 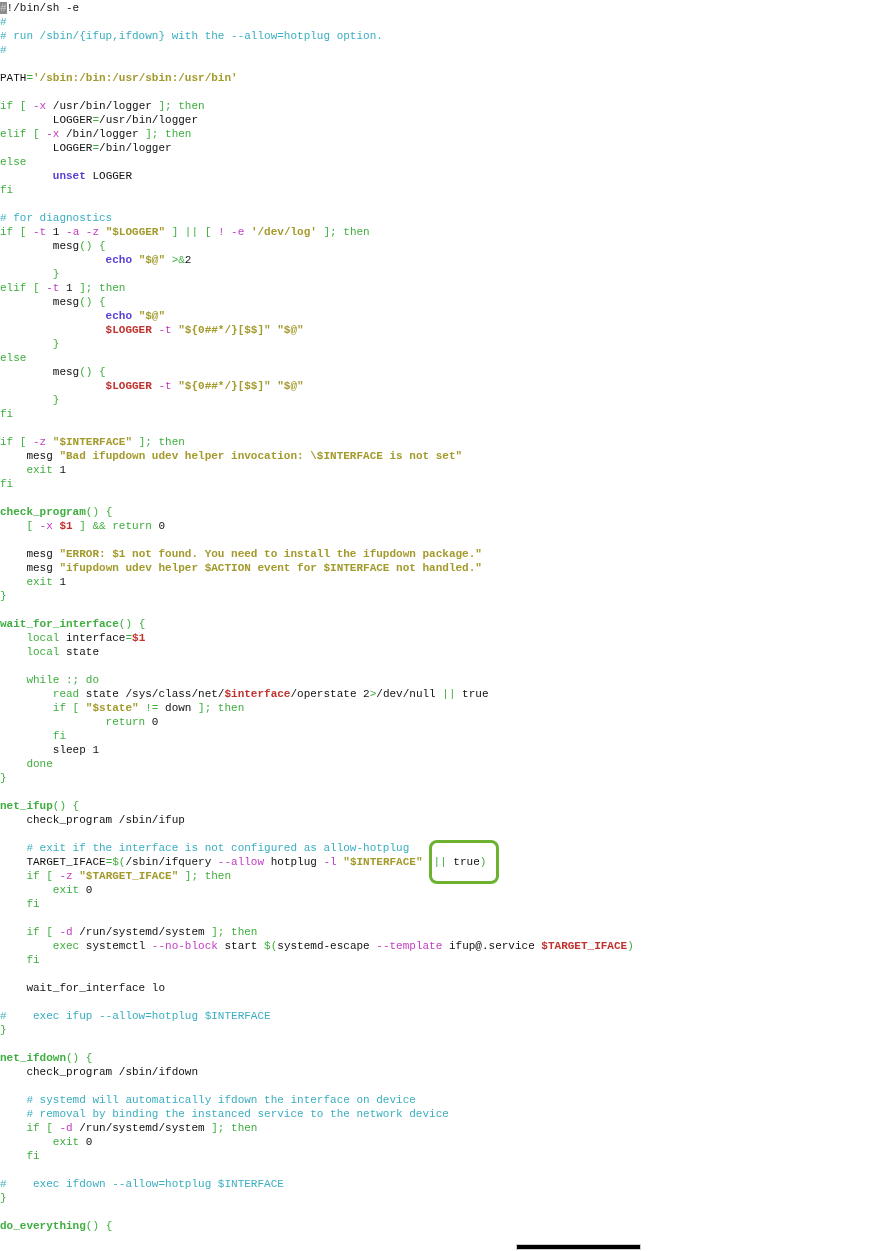 I want to click on code-line: while :; do, so click(x=62, y=680).